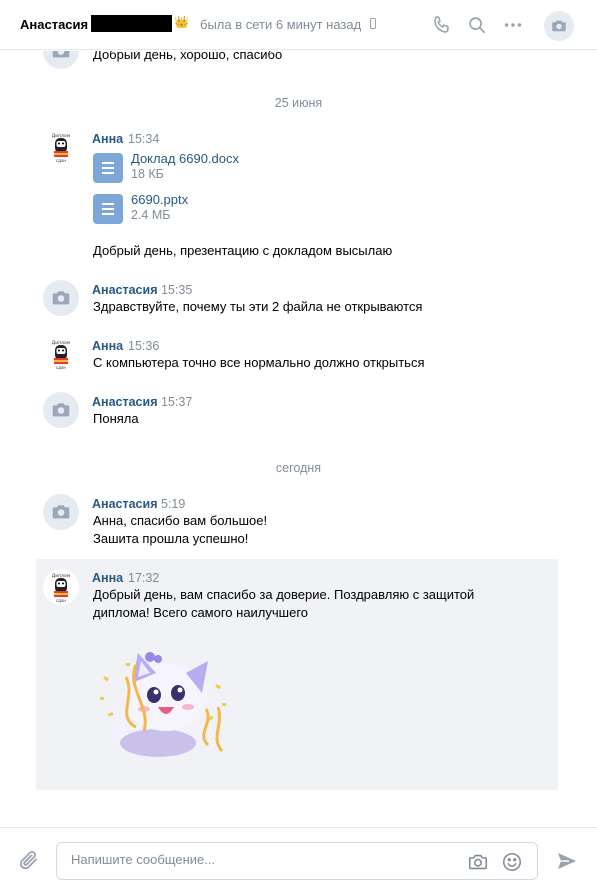 The width and height of the screenshot is (597, 894). Describe the element at coordinates (143, 139) in the screenshot. I see `message-time: 15:34` at that location.